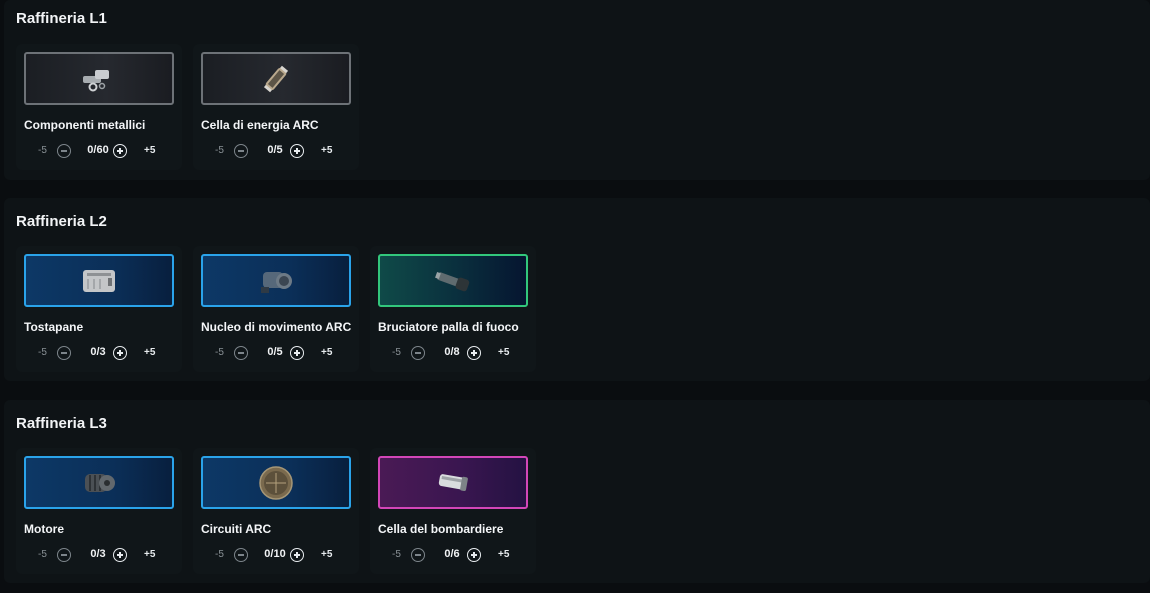  I want to click on quantity-value: 0/60, so click(98, 150).